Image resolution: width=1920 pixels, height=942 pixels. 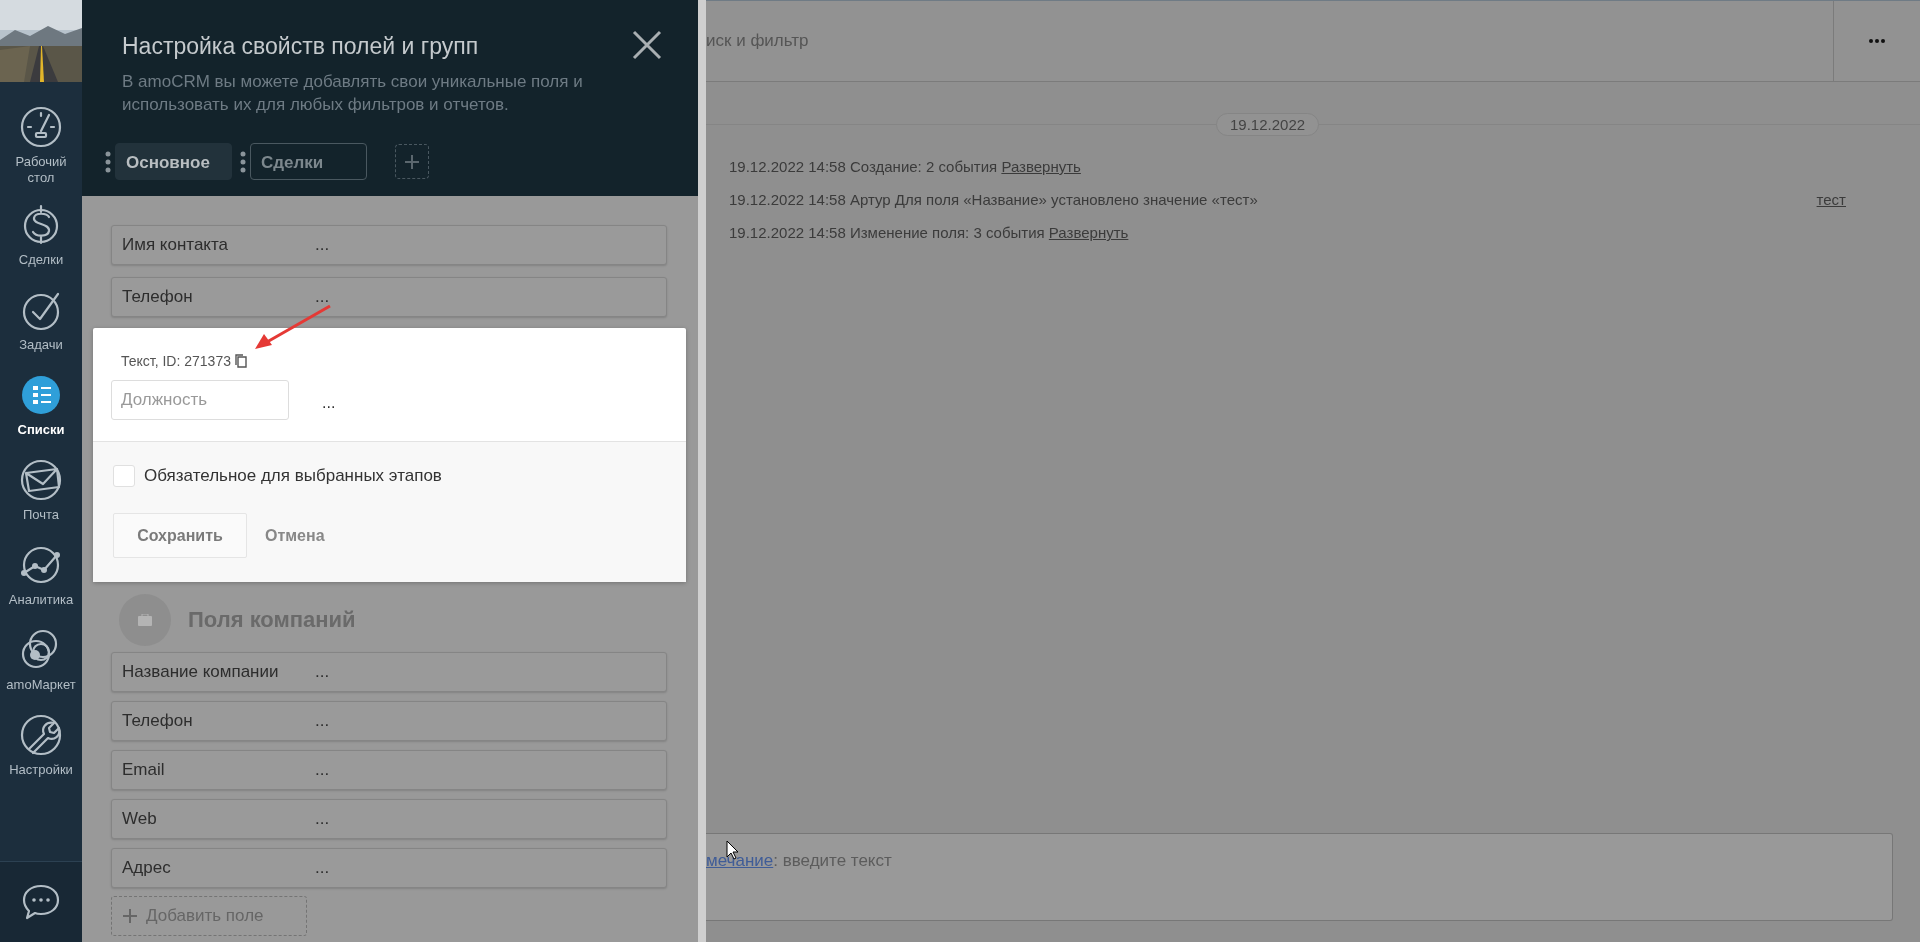 What do you see at coordinates (647, 45) in the screenshot?
I see `close-icon` at bounding box center [647, 45].